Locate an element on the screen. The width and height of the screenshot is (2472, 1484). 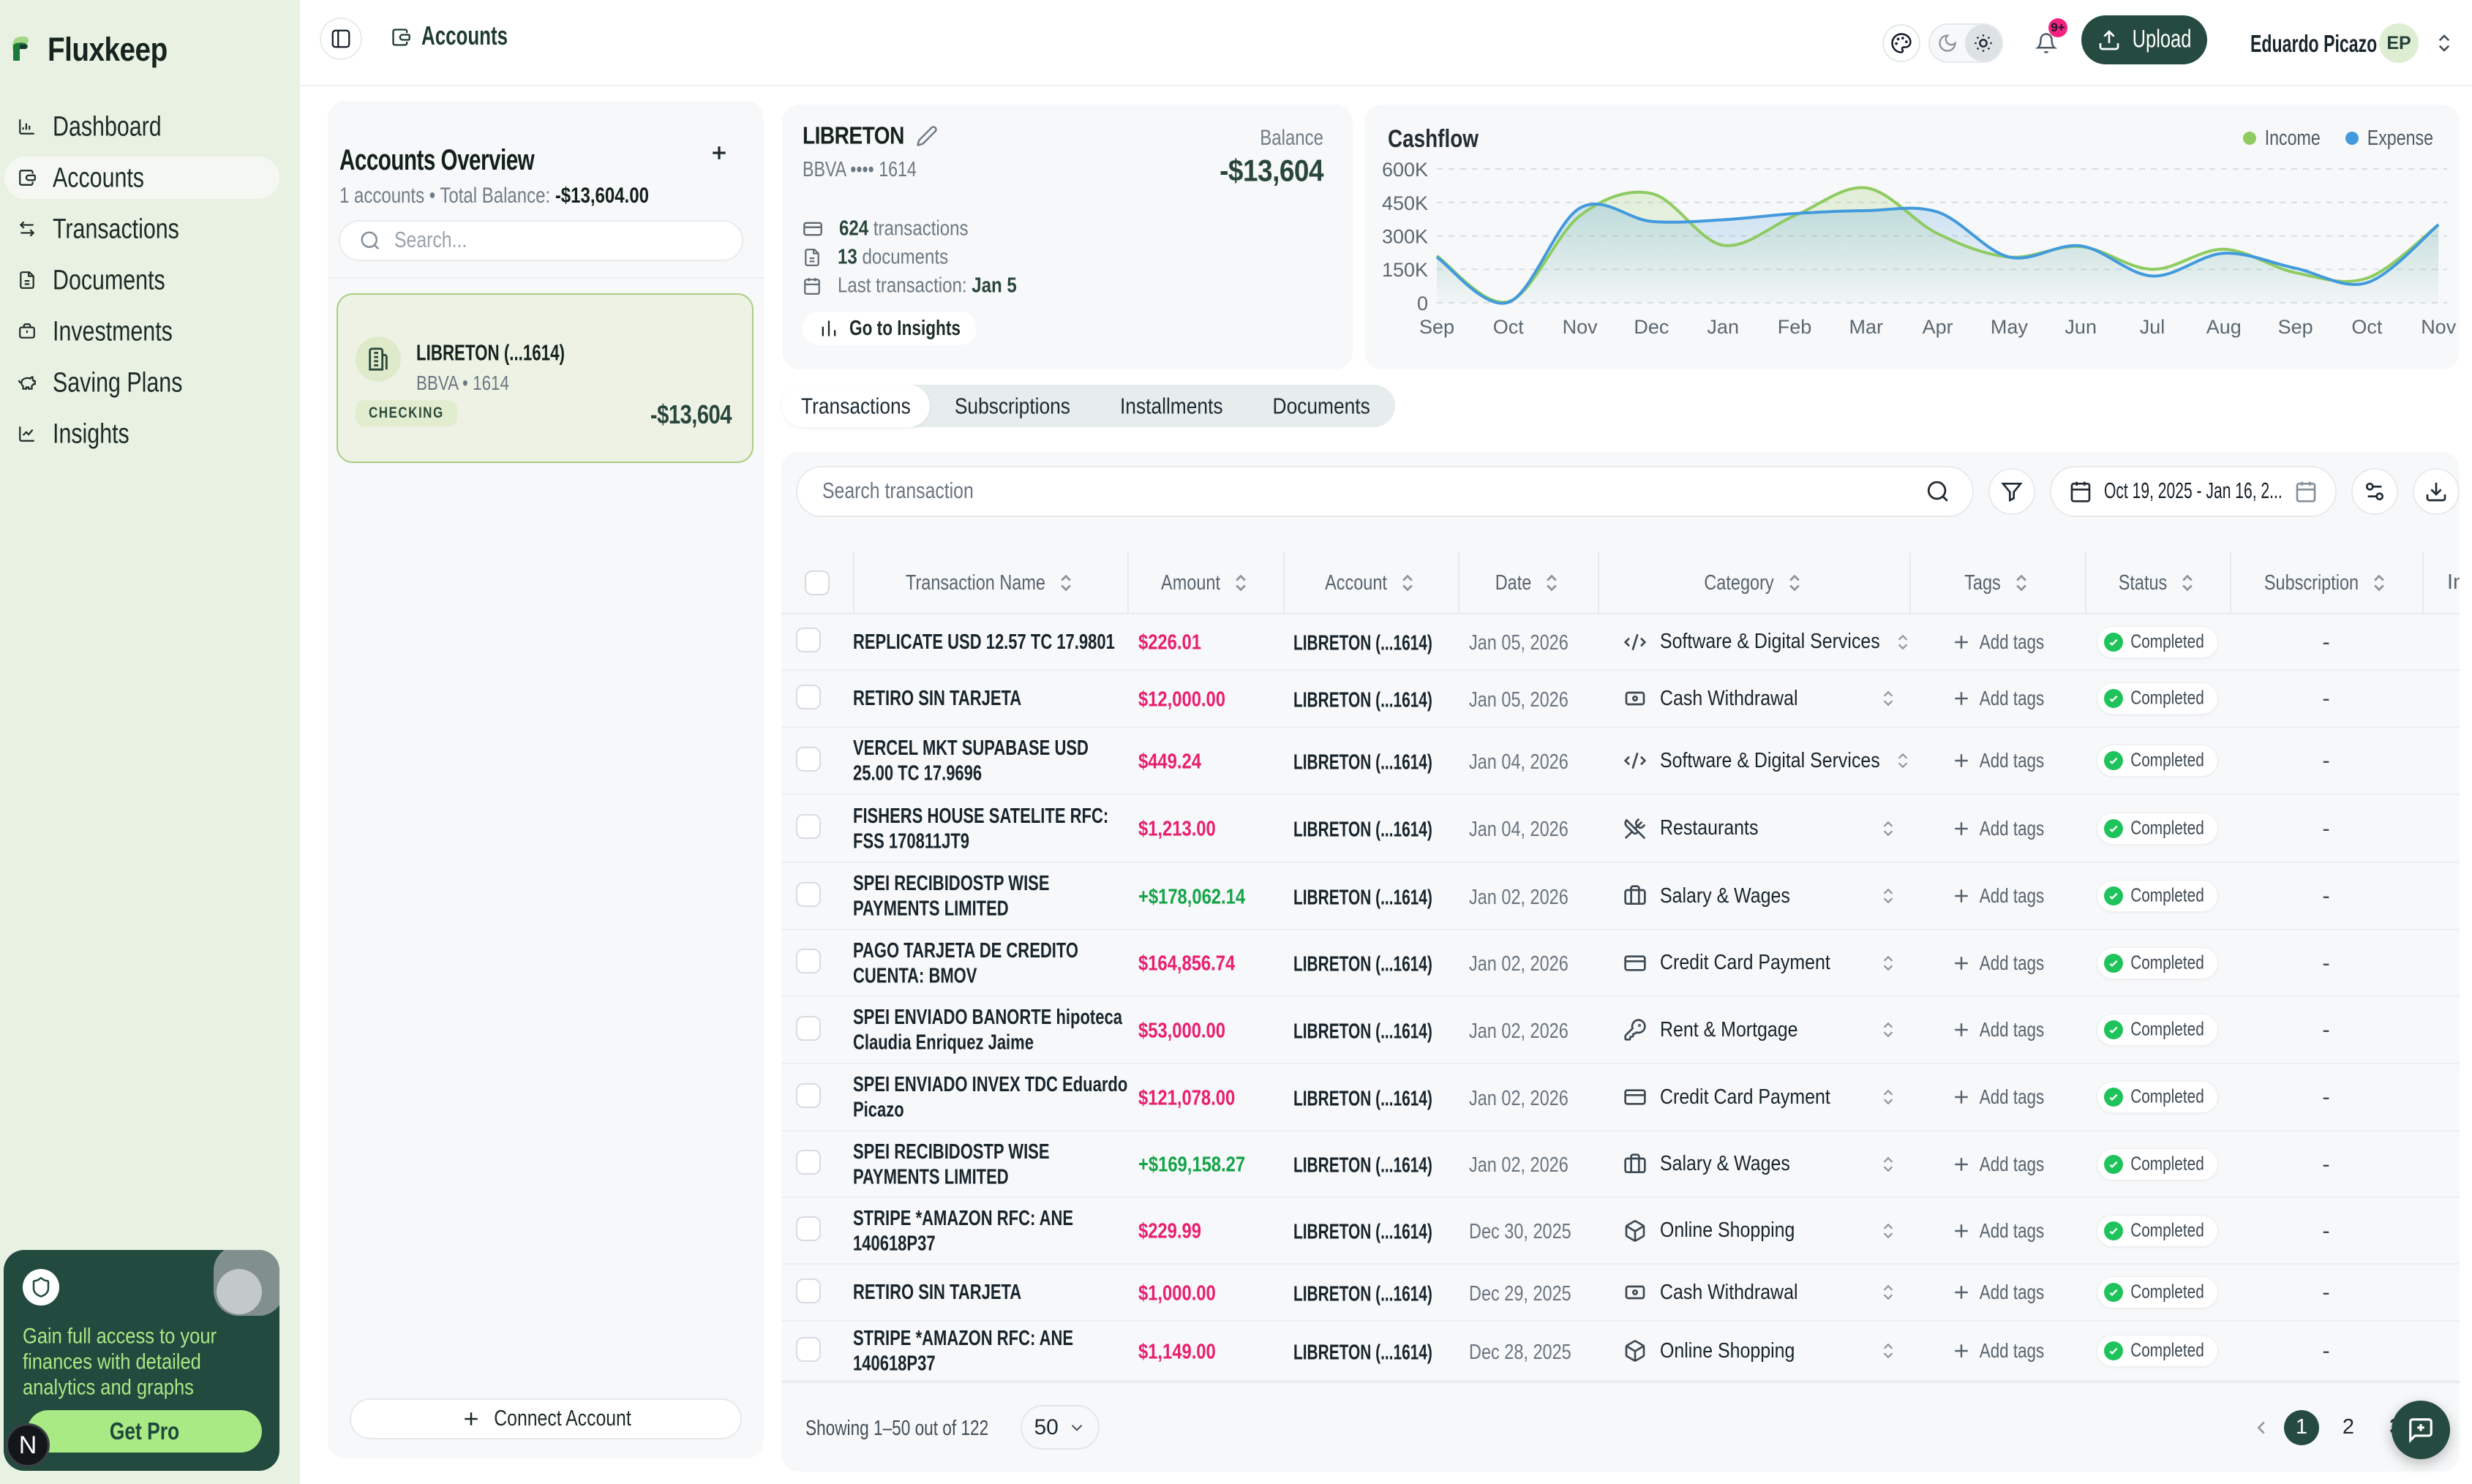
svg-text: 600K is located at coordinates (1405, 170).